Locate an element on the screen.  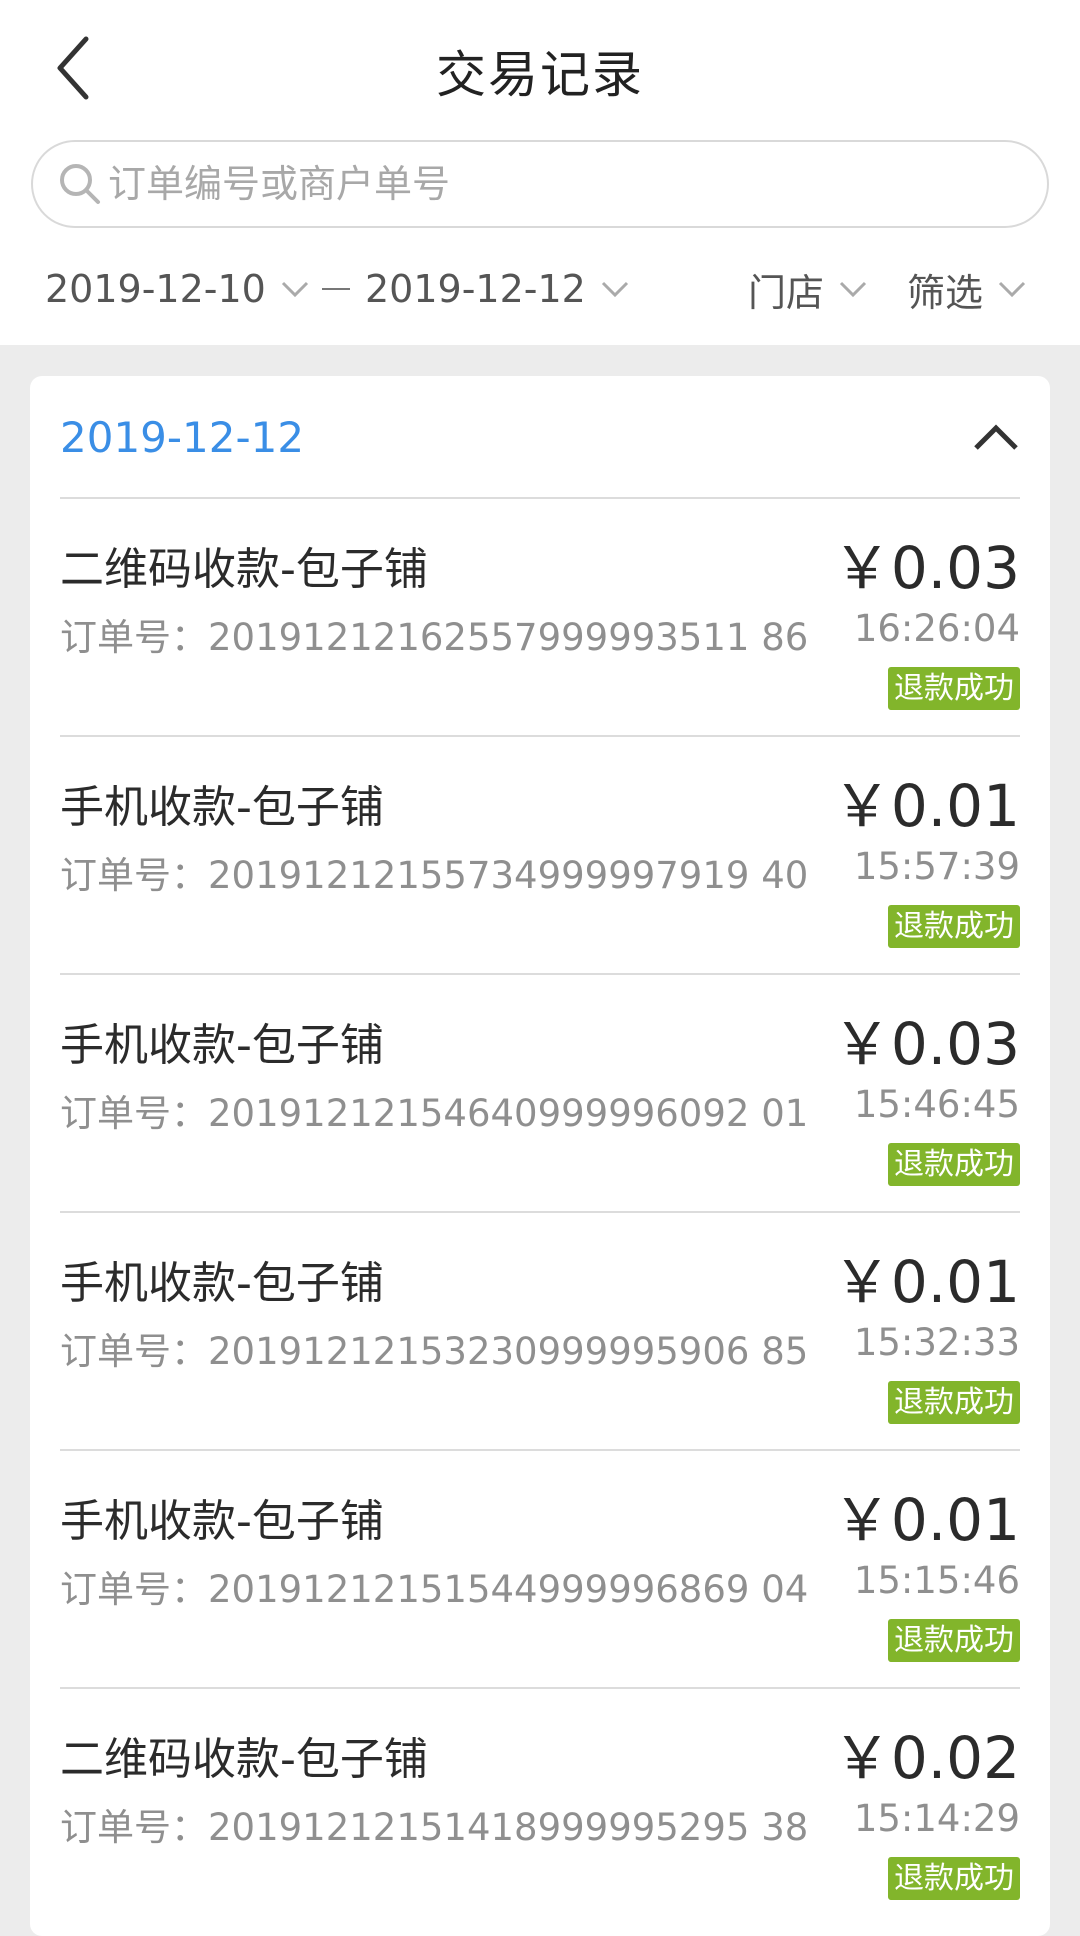
store-label: 门店 is located at coordinates (786, 292).